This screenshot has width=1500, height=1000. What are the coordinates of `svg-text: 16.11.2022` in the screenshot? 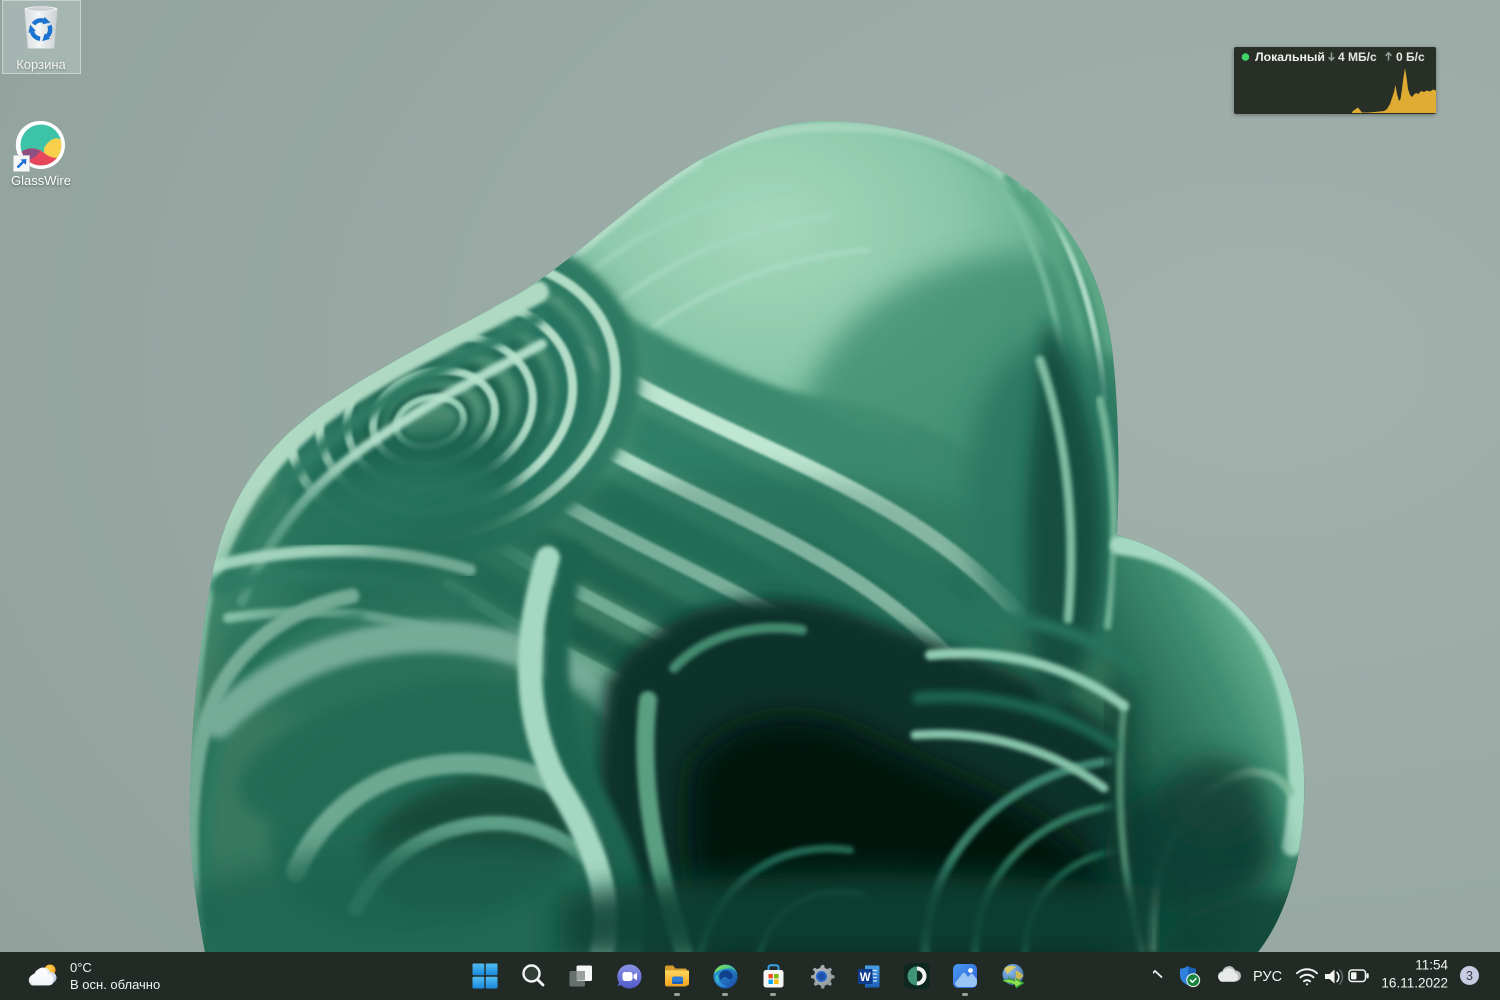 It's located at (1414, 983).